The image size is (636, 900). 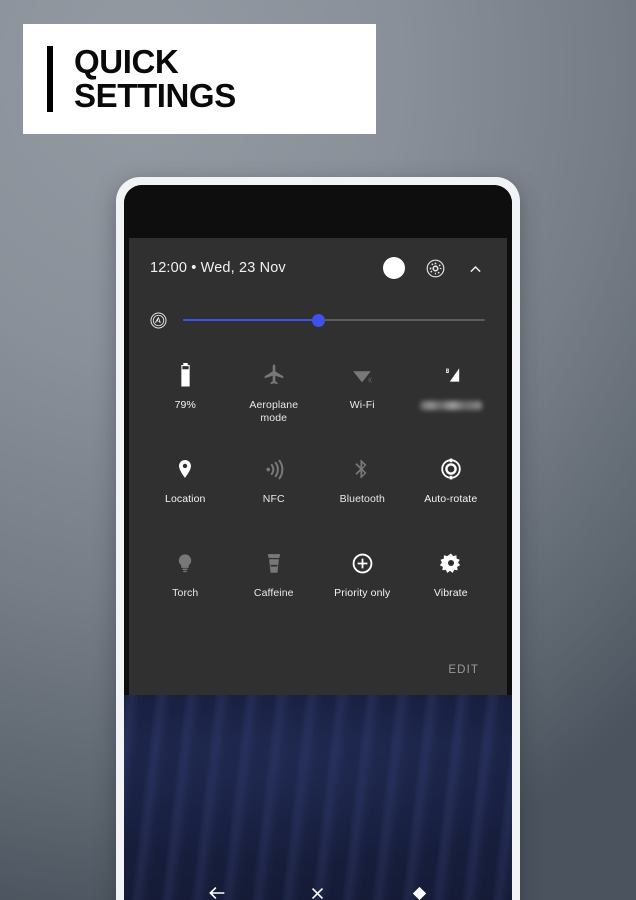 I want to click on wallpaper, so click(x=318, y=797).